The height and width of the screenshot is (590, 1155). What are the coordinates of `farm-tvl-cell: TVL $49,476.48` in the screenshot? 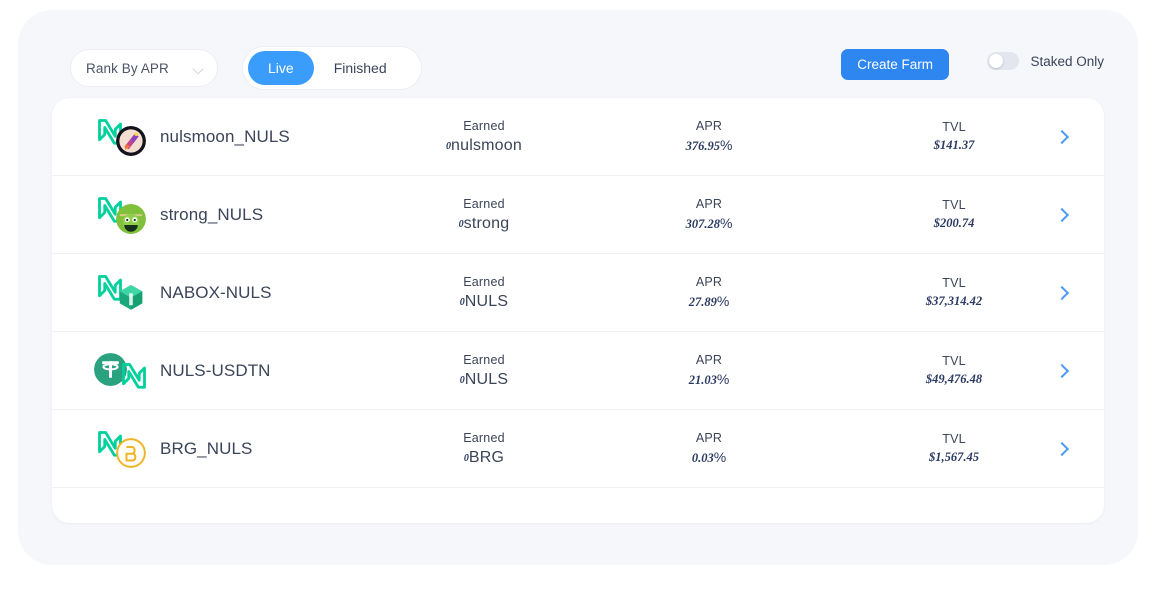 It's located at (954, 370).